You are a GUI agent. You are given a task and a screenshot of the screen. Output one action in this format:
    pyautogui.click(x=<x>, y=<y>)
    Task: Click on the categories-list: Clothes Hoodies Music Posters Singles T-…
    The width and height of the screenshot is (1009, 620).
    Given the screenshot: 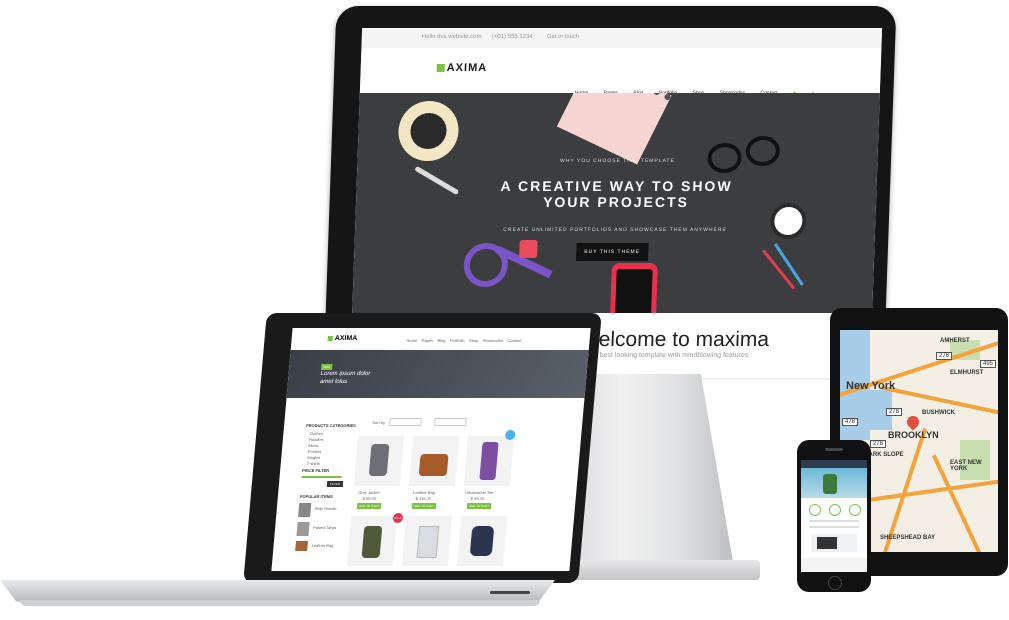 What is the action you would take?
    pyautogui.click(x=315, y=449)
    